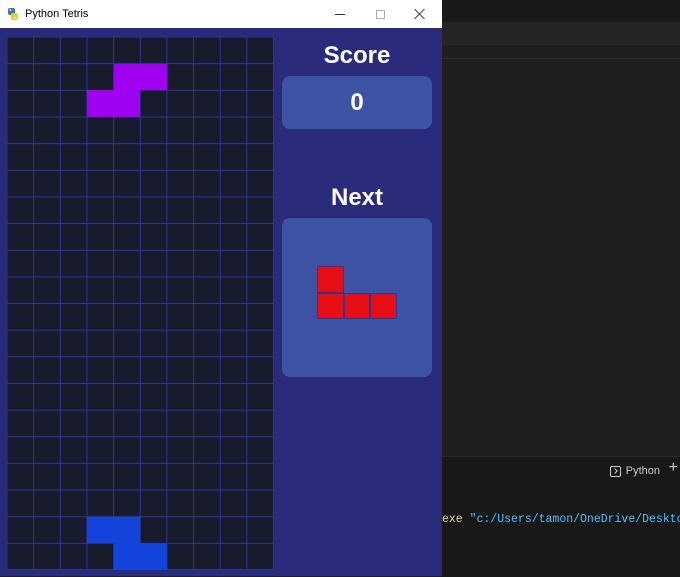  What do you see at coordinates (456, 519) in the screenshot?
I see `terminal-command: exe` at bounding box center [456, 519].